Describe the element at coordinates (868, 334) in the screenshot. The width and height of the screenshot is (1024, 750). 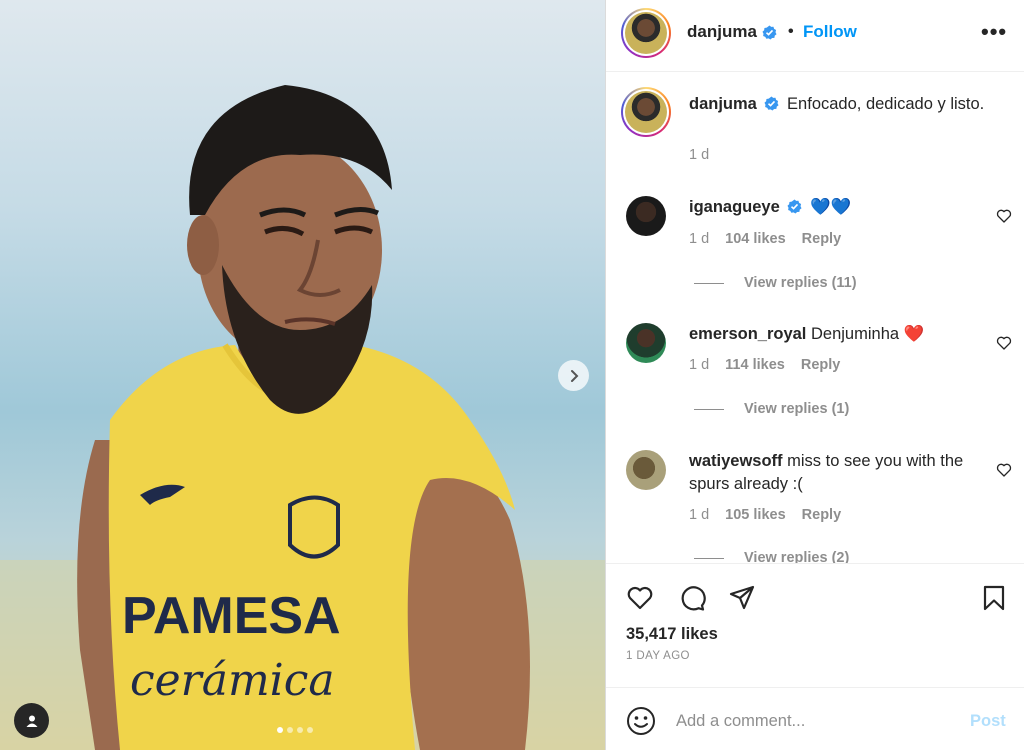
I see `comment-body: Denjuminha ❤️` at that location.